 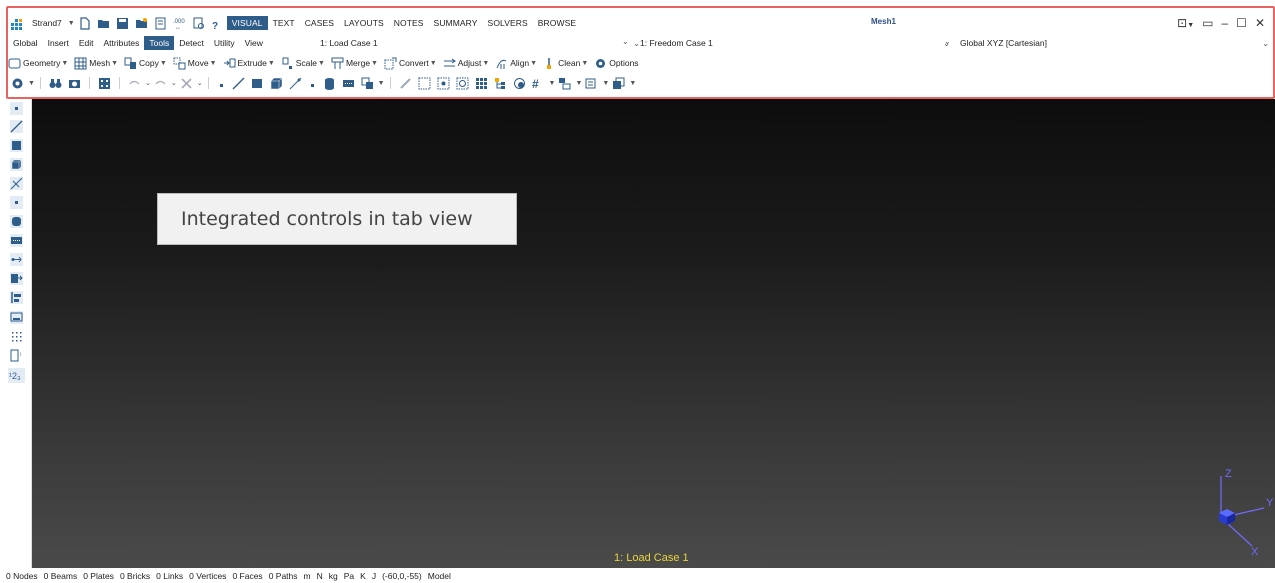 I want to click on menu-tools: Tools, so click(x=159, y=43).